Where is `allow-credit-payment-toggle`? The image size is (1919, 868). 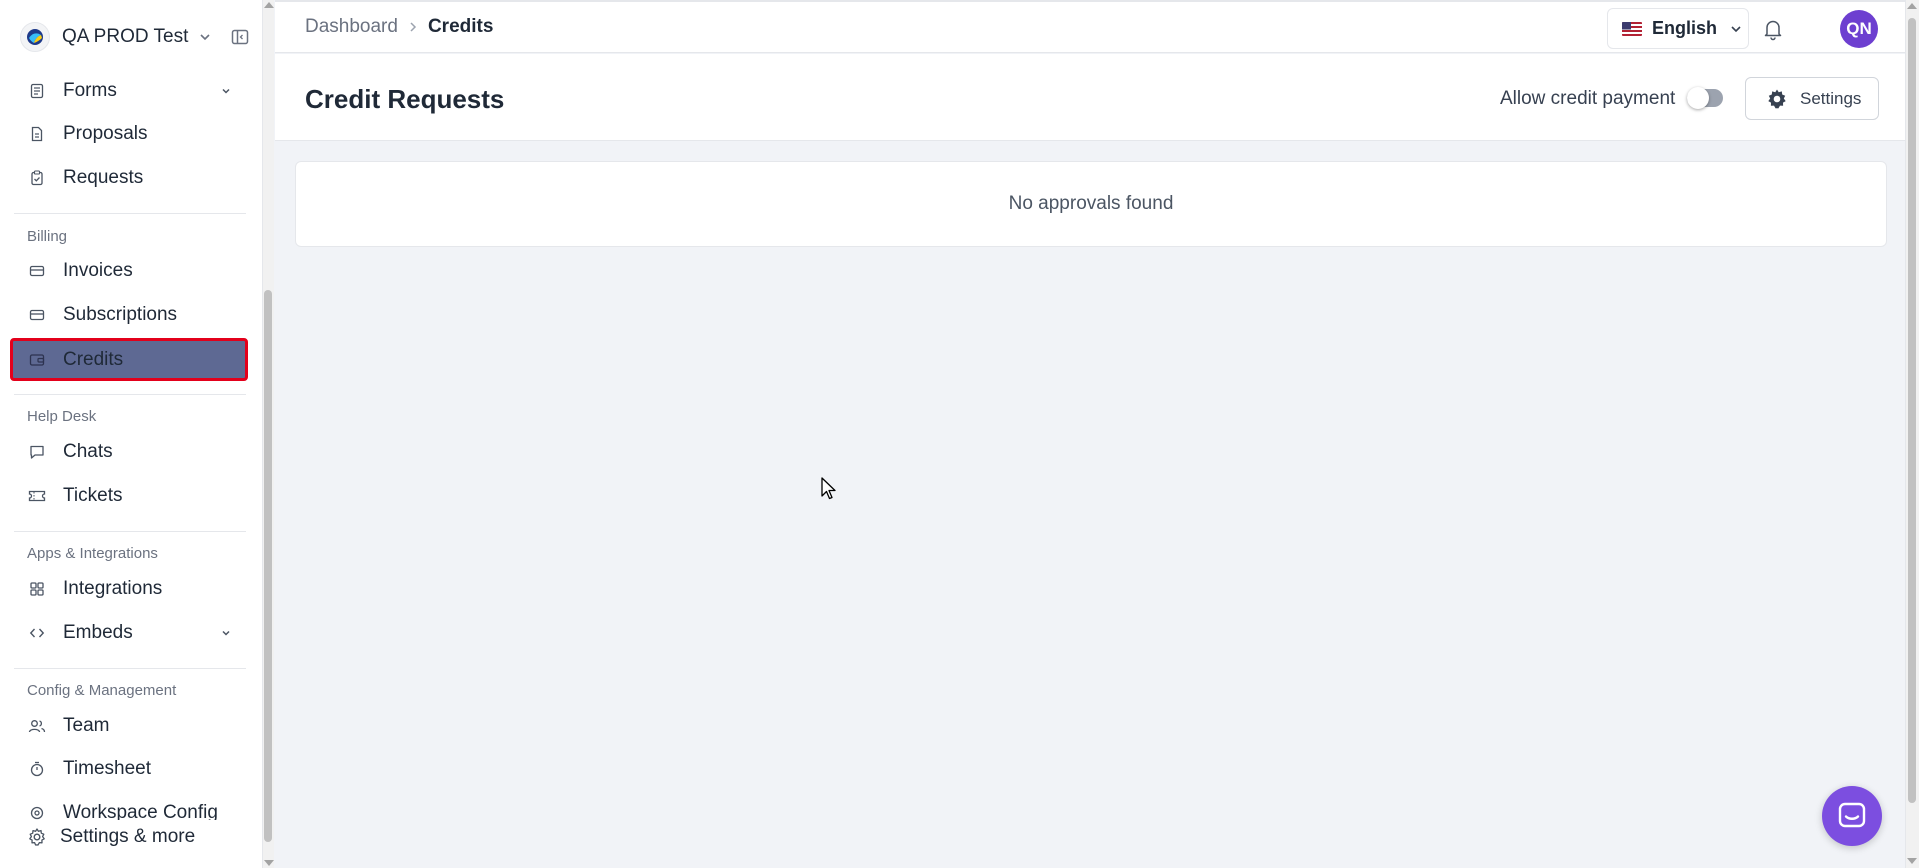 allow-credit-payment-toggle is located at coordinates (1705, 98).